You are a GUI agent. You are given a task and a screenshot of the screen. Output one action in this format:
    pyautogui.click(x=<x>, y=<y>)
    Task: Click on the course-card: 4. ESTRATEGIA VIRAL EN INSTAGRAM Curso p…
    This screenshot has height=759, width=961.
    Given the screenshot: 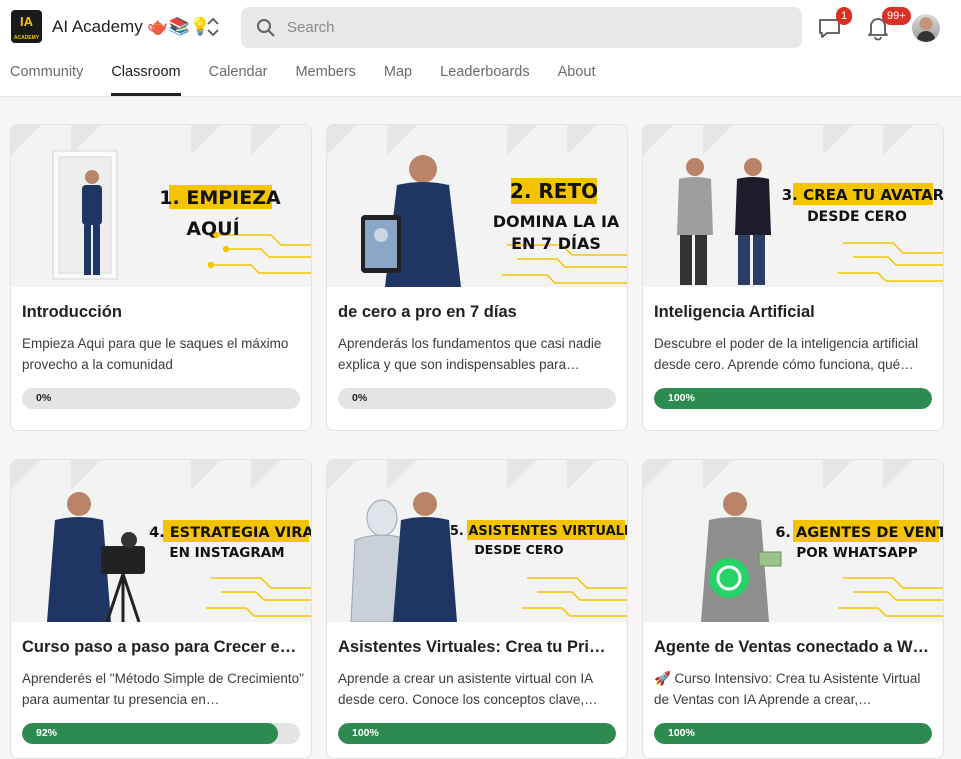 What is the action you would take?
    pyautogui.click(x=161, y=609)
    